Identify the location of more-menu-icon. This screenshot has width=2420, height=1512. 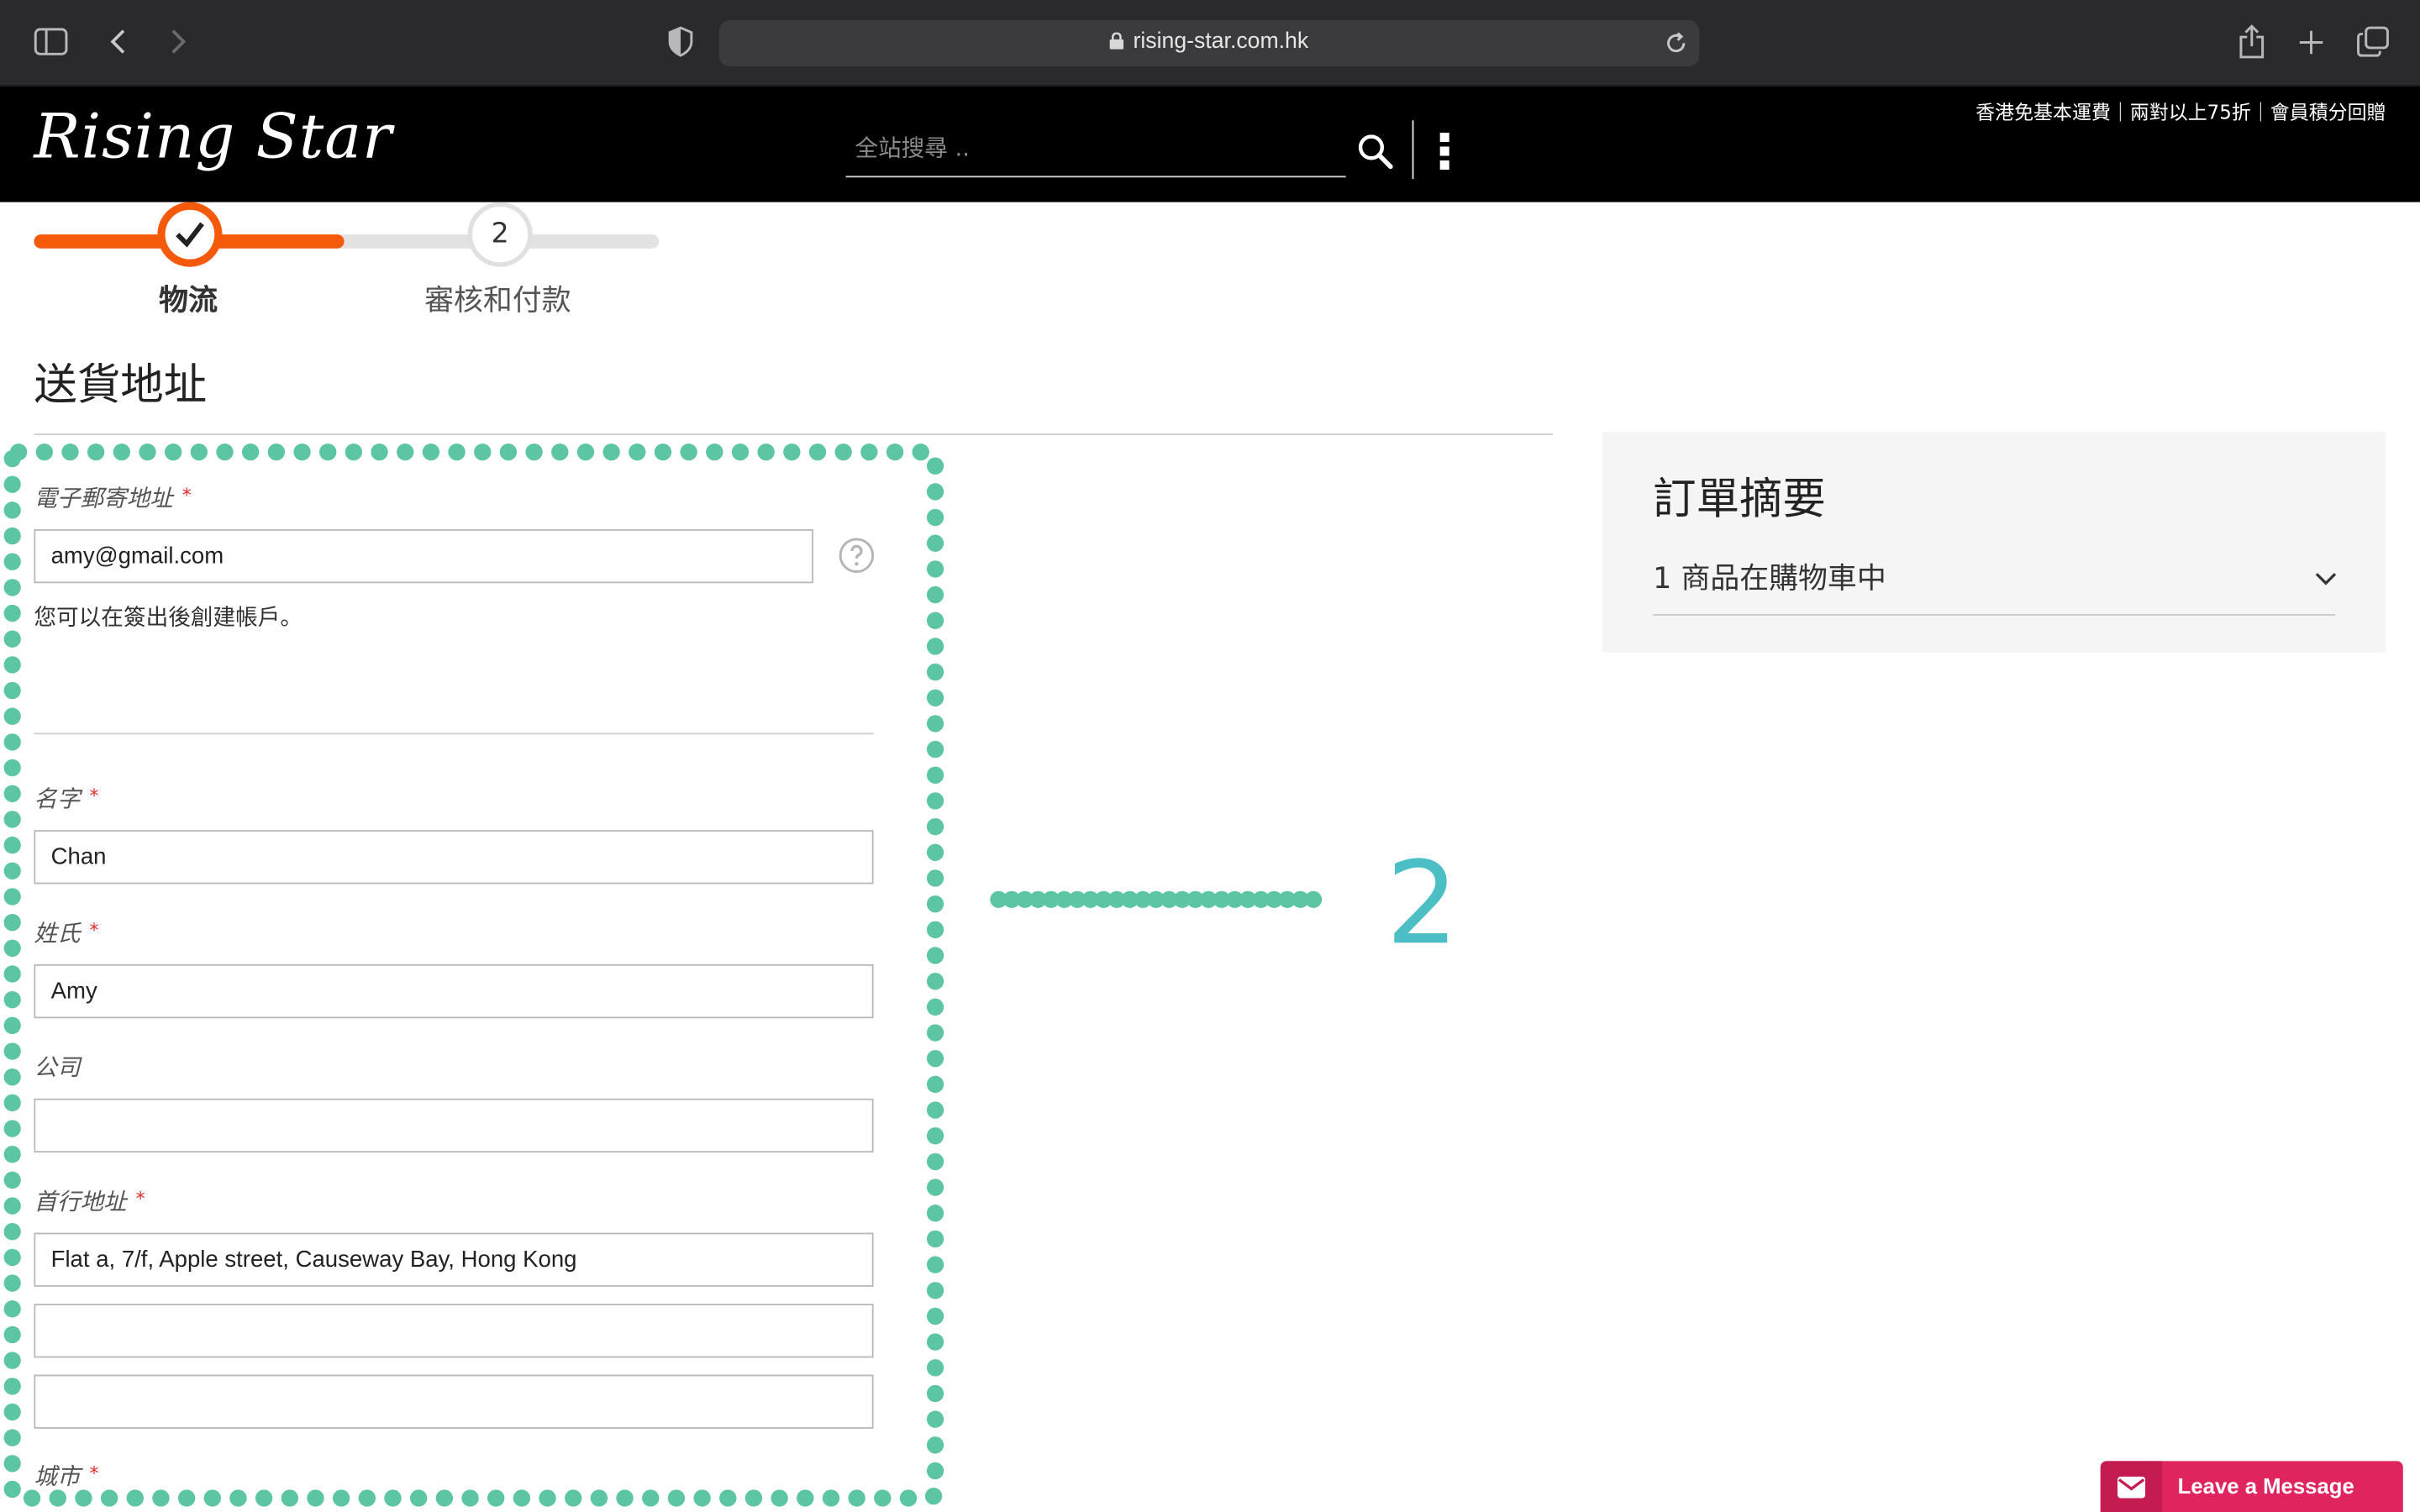
(1444, 150).